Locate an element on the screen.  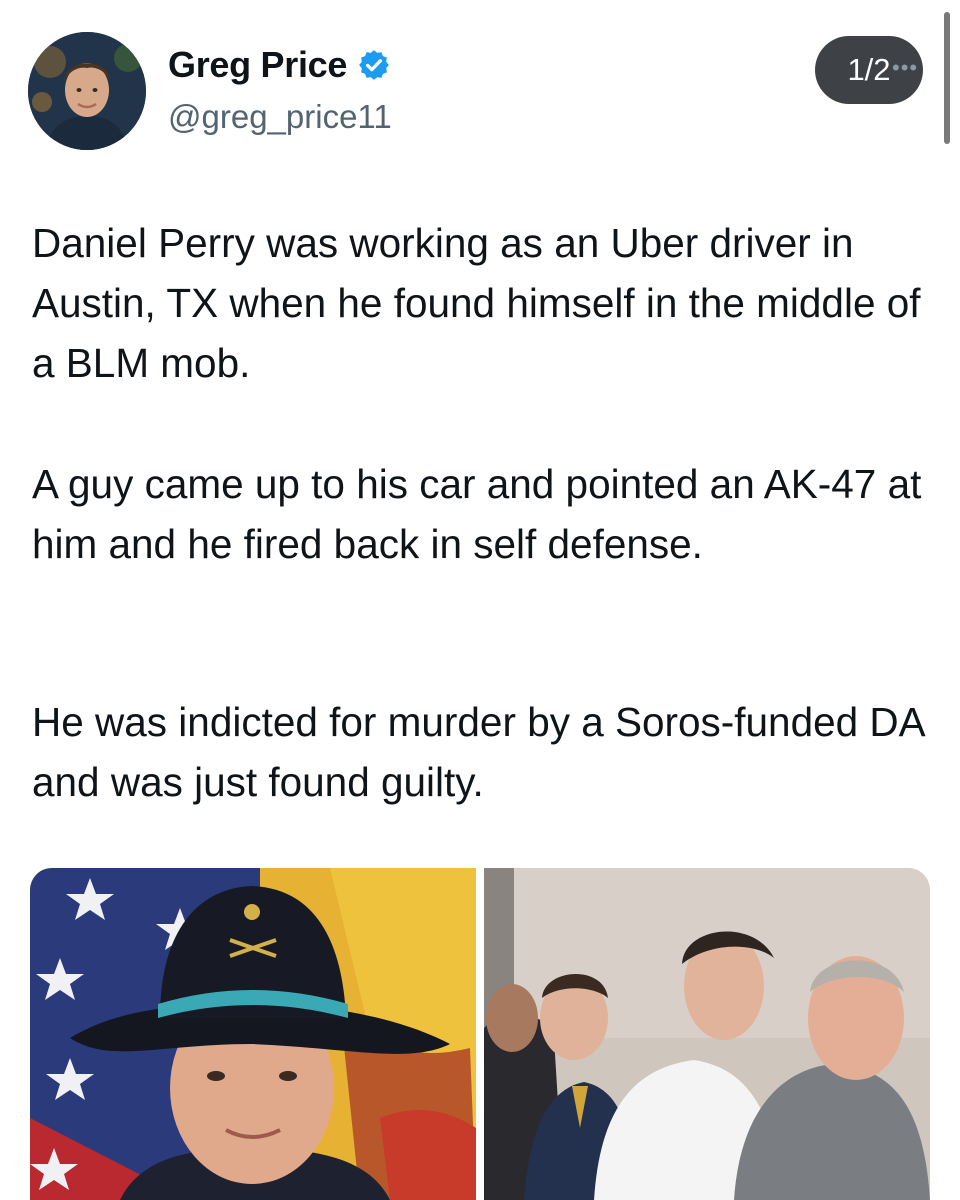
courtroom-photo-icon is located at coordinates (707, 1034).